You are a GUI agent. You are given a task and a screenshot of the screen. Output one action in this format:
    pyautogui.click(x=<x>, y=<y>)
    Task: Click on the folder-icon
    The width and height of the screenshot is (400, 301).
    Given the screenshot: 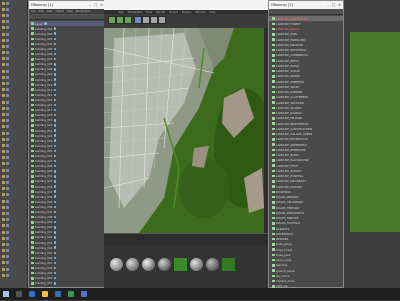 What is the action you would take?
    pyautogui.click(x=45, y=294)
    